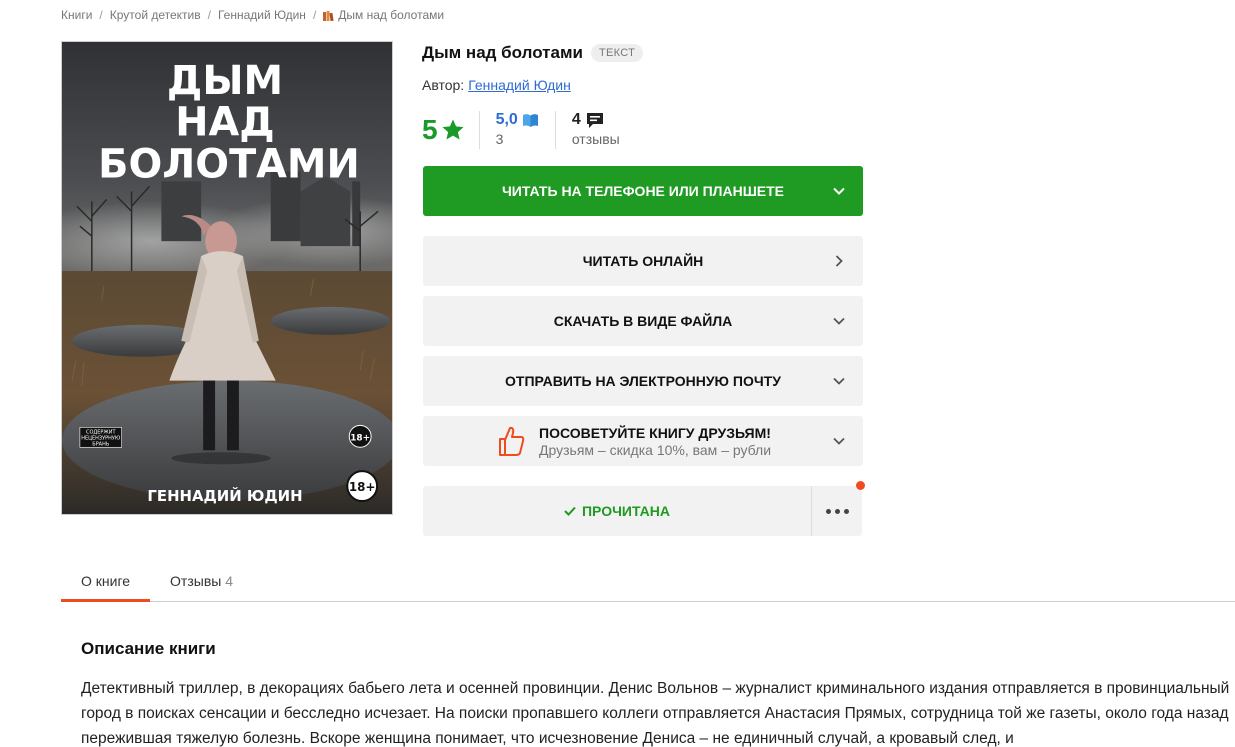 The image size is (1235, 747). I want to click on cover-title-line-3: БОЛОТАМИ, so click(229, 164).